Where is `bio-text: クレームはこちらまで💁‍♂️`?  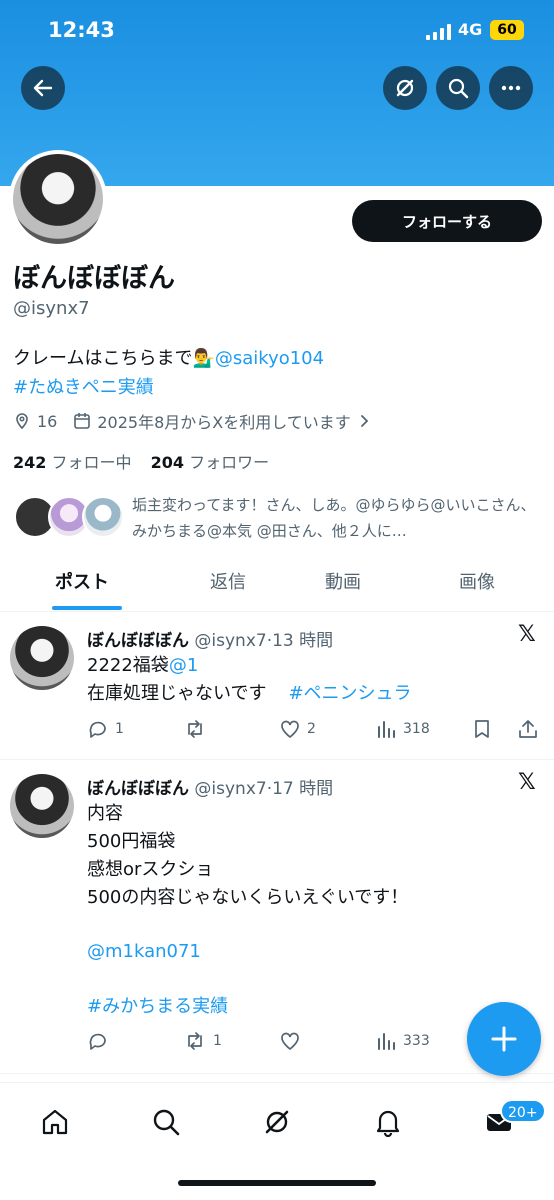 bio-text: クレームはこちらまで💁‍♂️ is located at coordinates (114, 358).